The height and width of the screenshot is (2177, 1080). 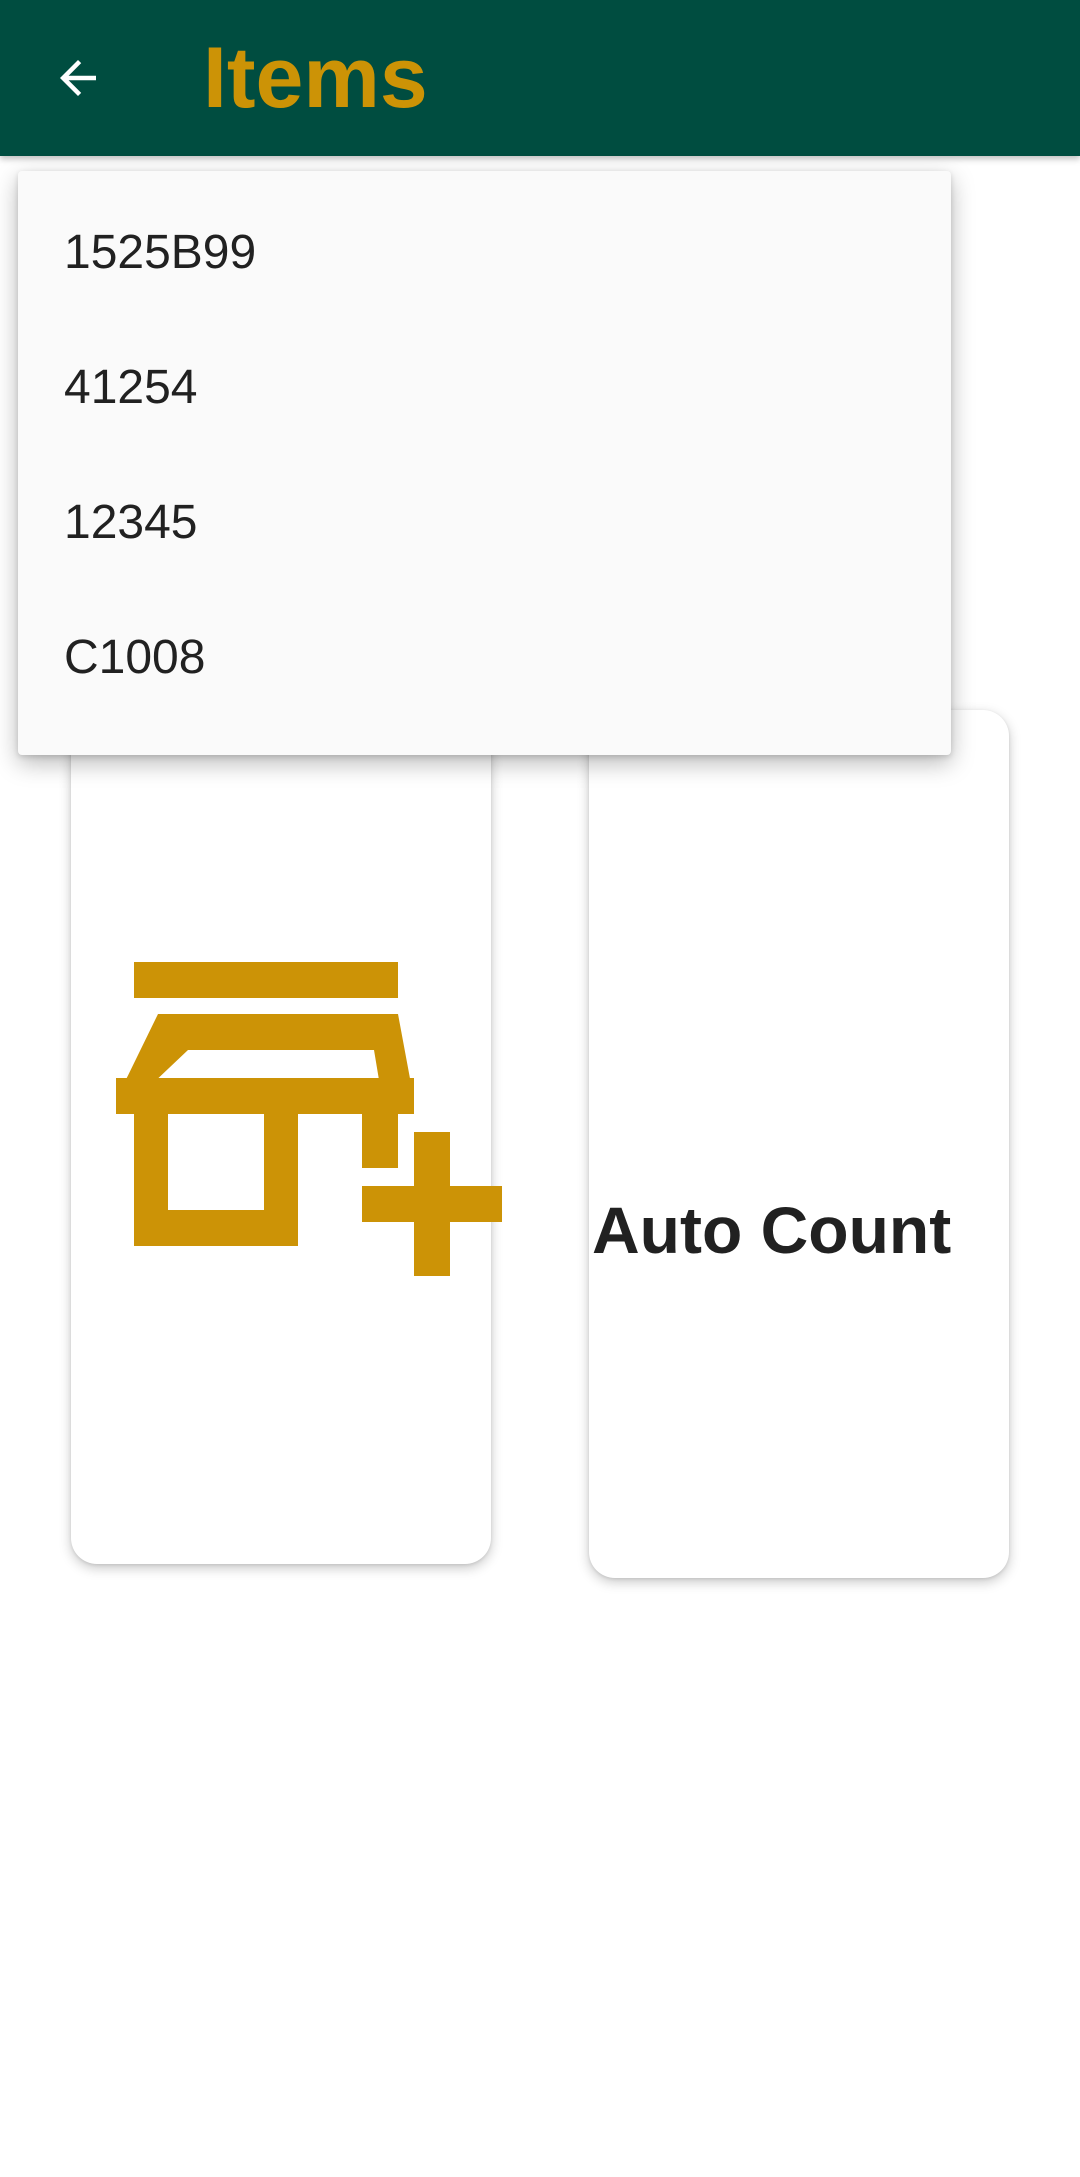 What do you see at coordinates (315, 78) in the screenshot?
I see `page-title: Items` at bounding box center [315, 78].